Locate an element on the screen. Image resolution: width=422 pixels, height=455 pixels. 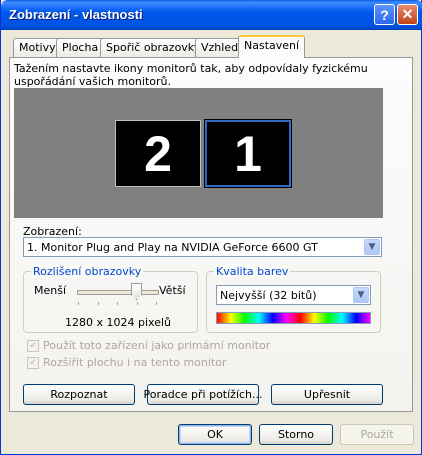
tab-desktop: Plocha is located at coordinates (80, 47).